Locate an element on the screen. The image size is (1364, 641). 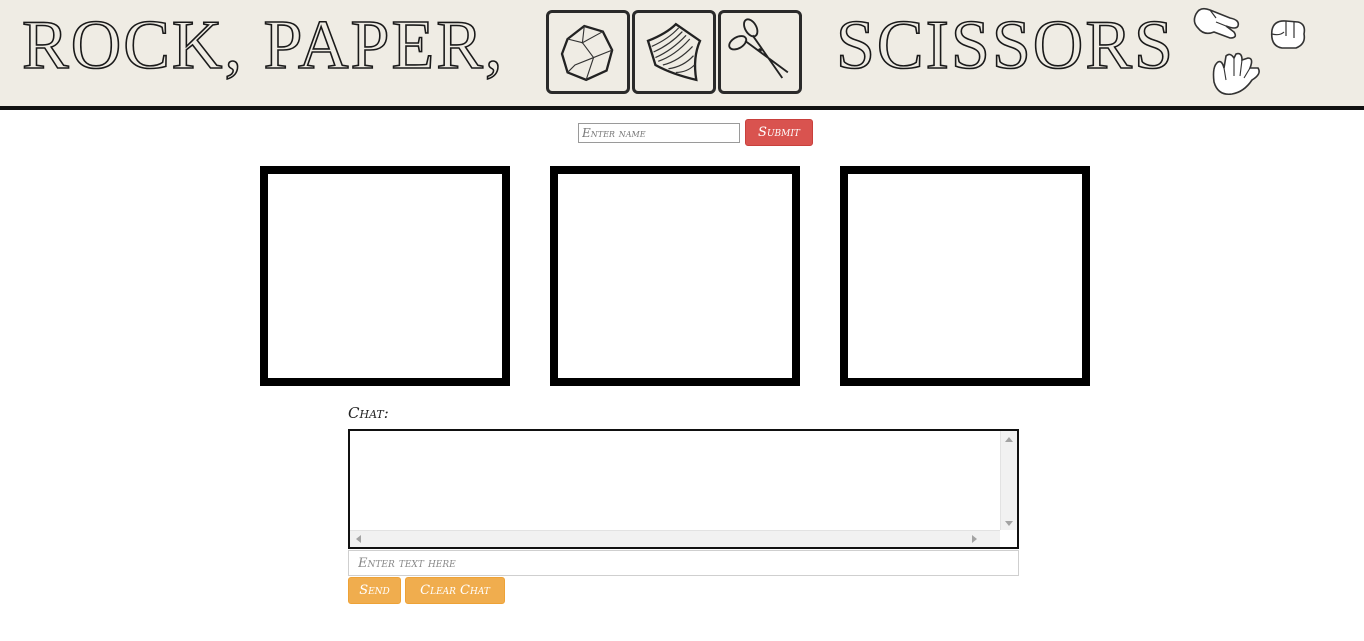
scroll-corner is located at coordinates (1008, 538).